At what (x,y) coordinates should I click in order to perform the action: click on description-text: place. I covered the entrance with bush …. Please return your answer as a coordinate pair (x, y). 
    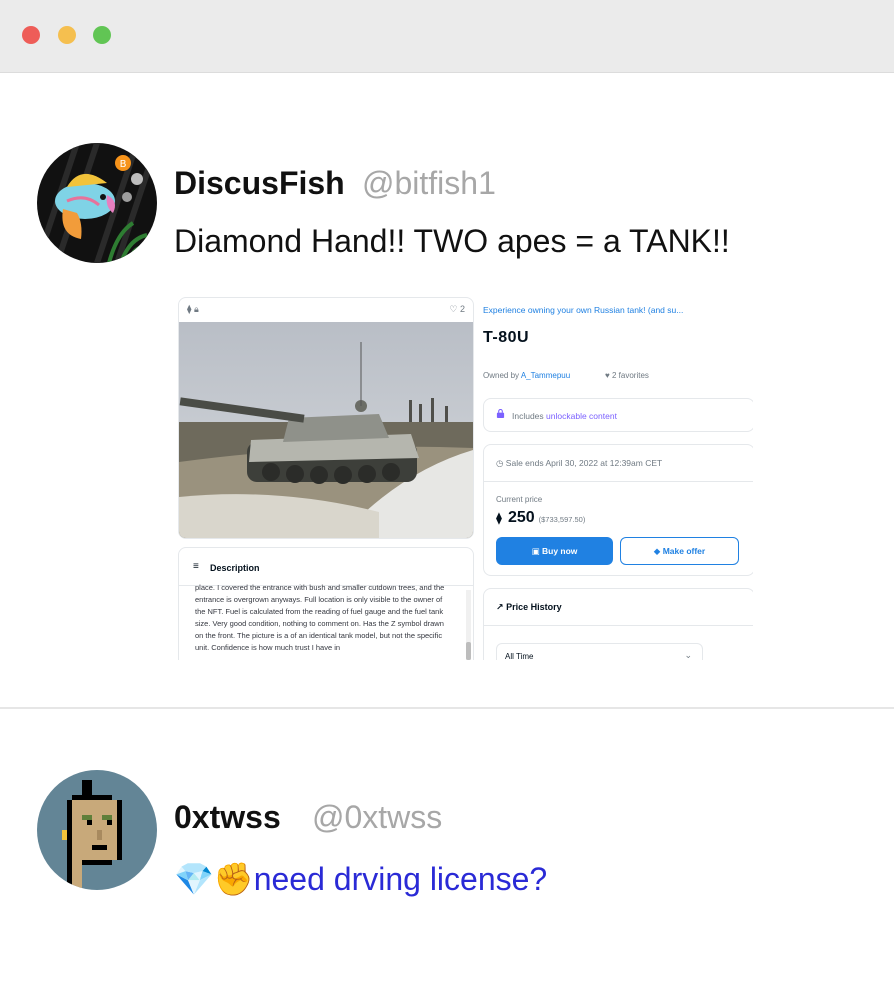
    Looking at the image, I should click on (320, 617).